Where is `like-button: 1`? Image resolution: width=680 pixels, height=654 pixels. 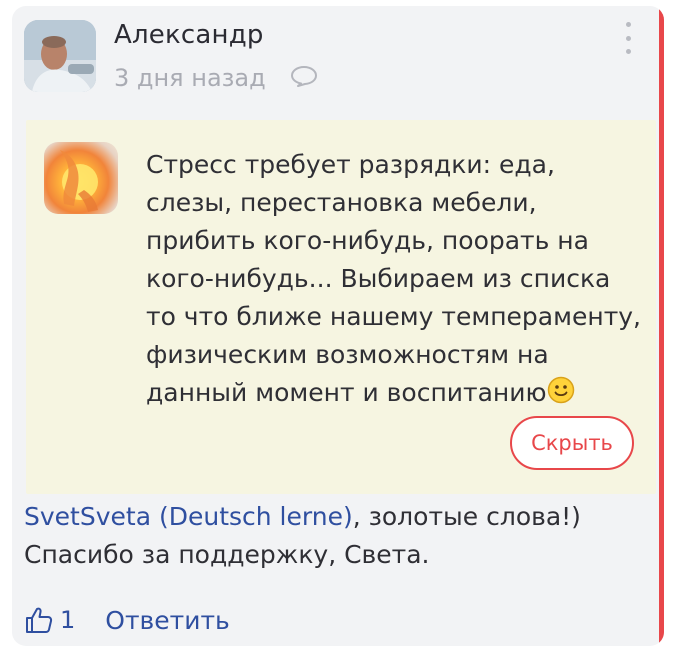
like-button: 1 is located at coordinates (49, 620).